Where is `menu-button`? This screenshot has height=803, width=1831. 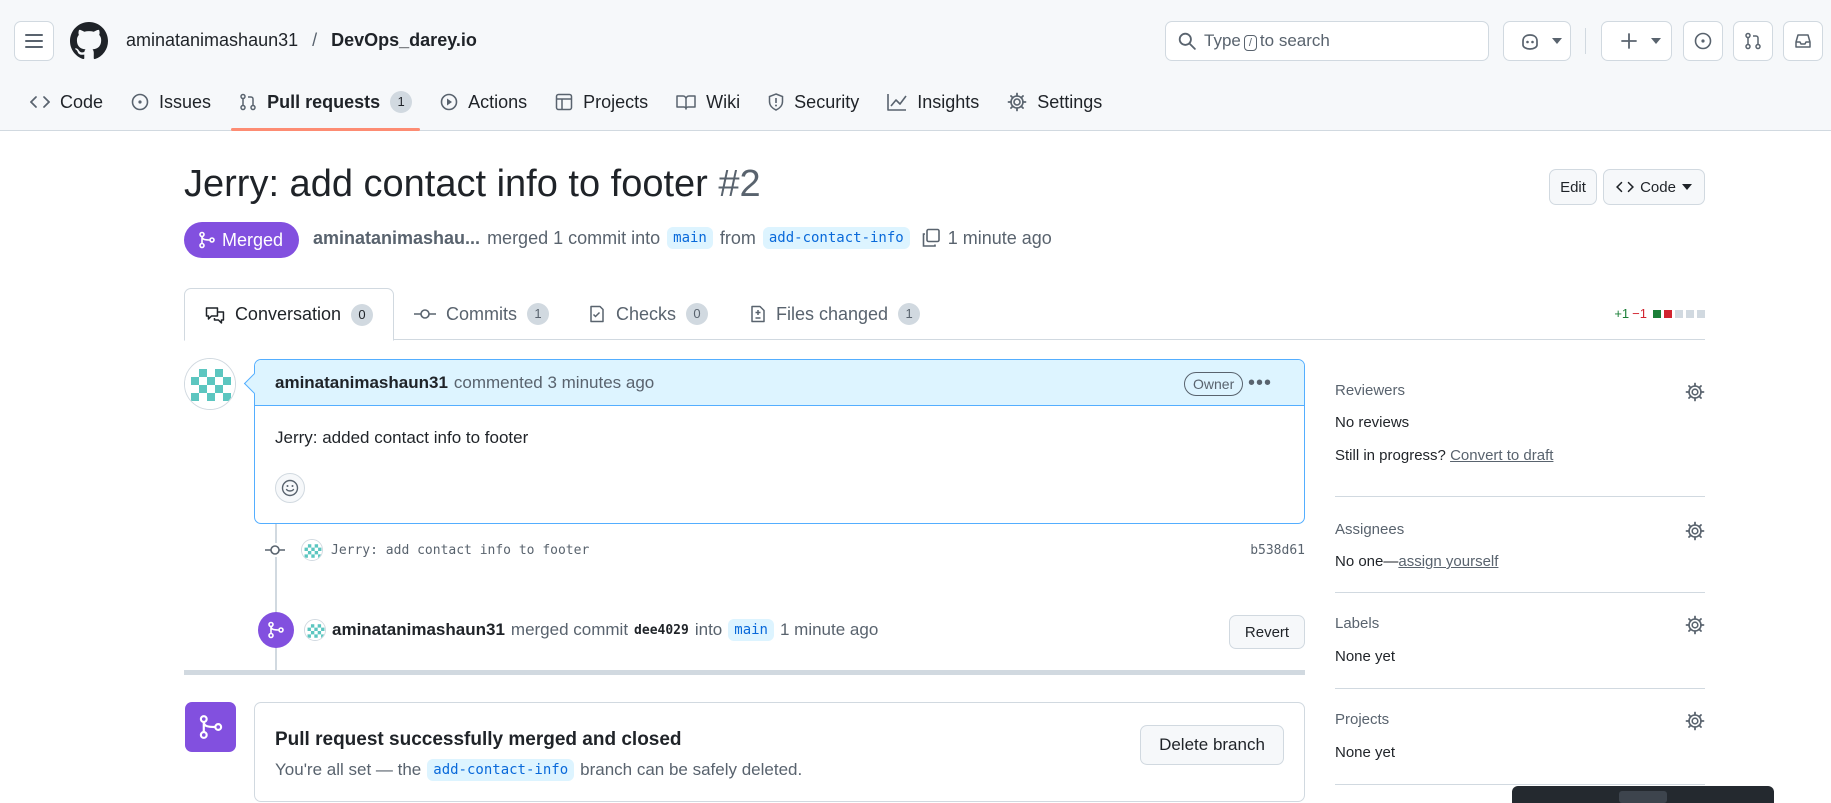
menu-button is located at coordinates (34, 41).